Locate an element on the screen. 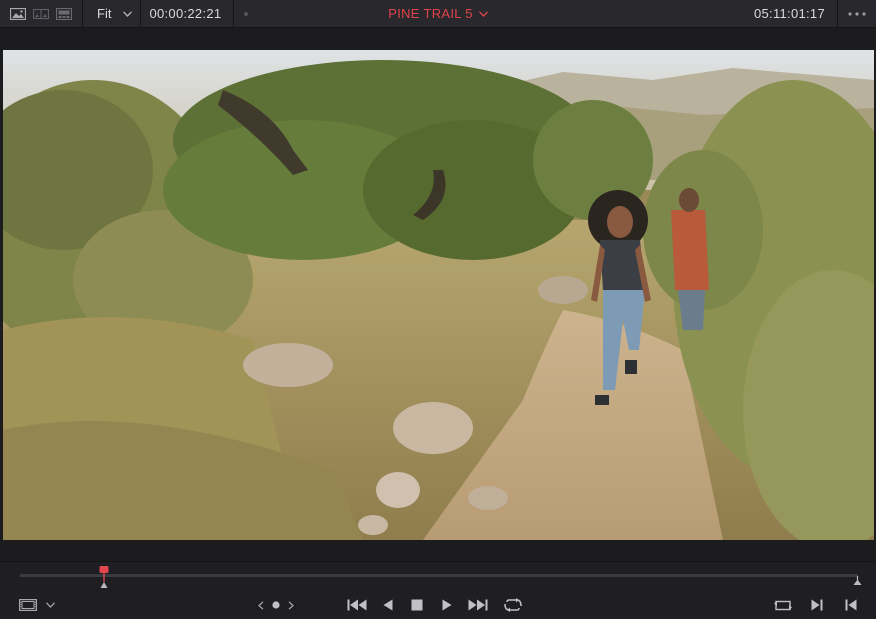 Image resolution: width=876 pixels, height=619 pixels. play-icon is located at coordinates (447, 605).